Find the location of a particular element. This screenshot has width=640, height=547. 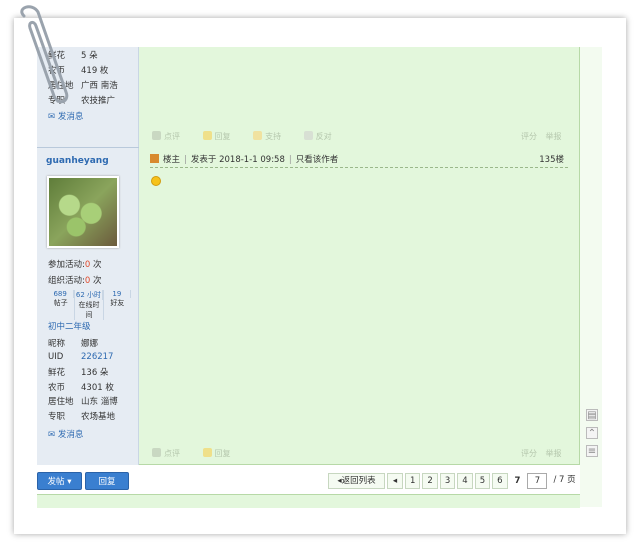

post-score-report: 评分 举报 is located at coordinates (541, 453).